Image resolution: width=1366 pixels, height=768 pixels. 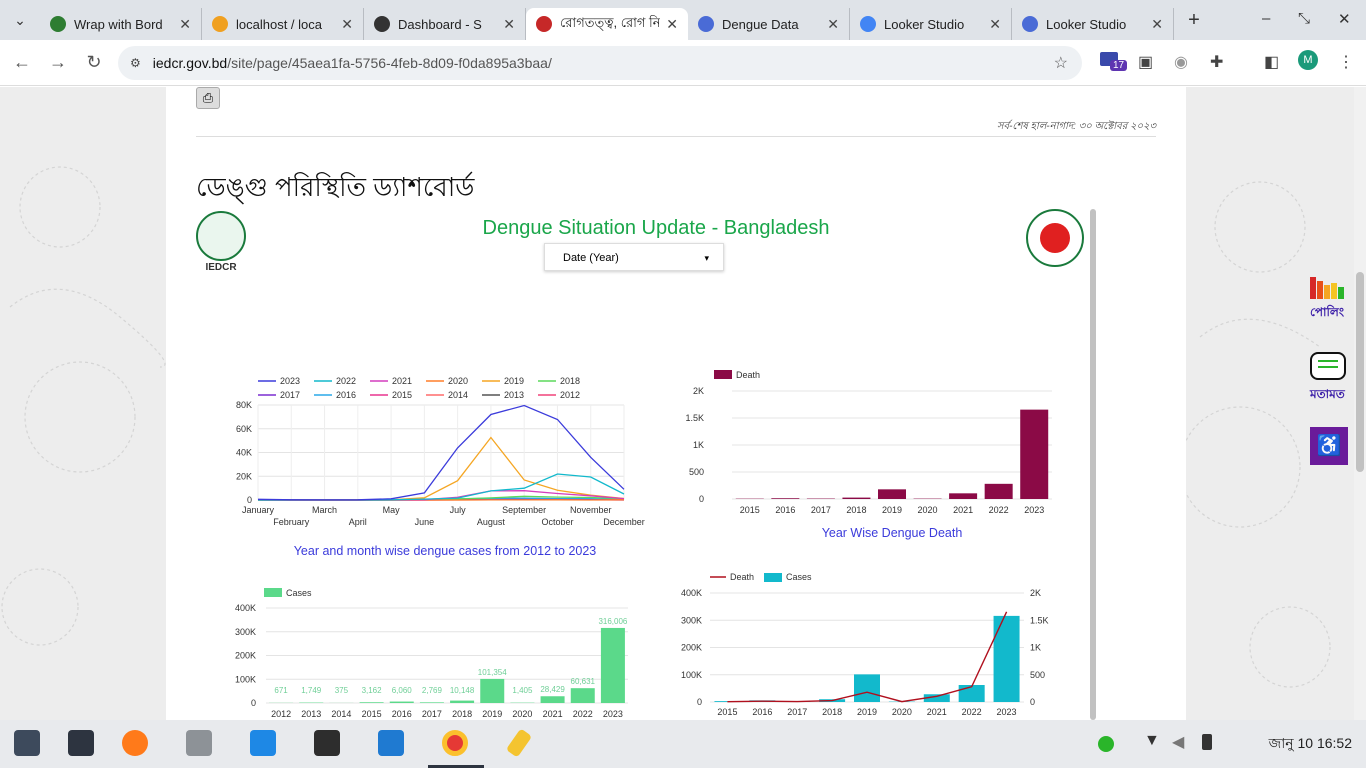 What do you see at coordinates (190, 63) in the screenshot?
I see `url-host: iedcr.gov.bd` at bounding box center [190, 63].